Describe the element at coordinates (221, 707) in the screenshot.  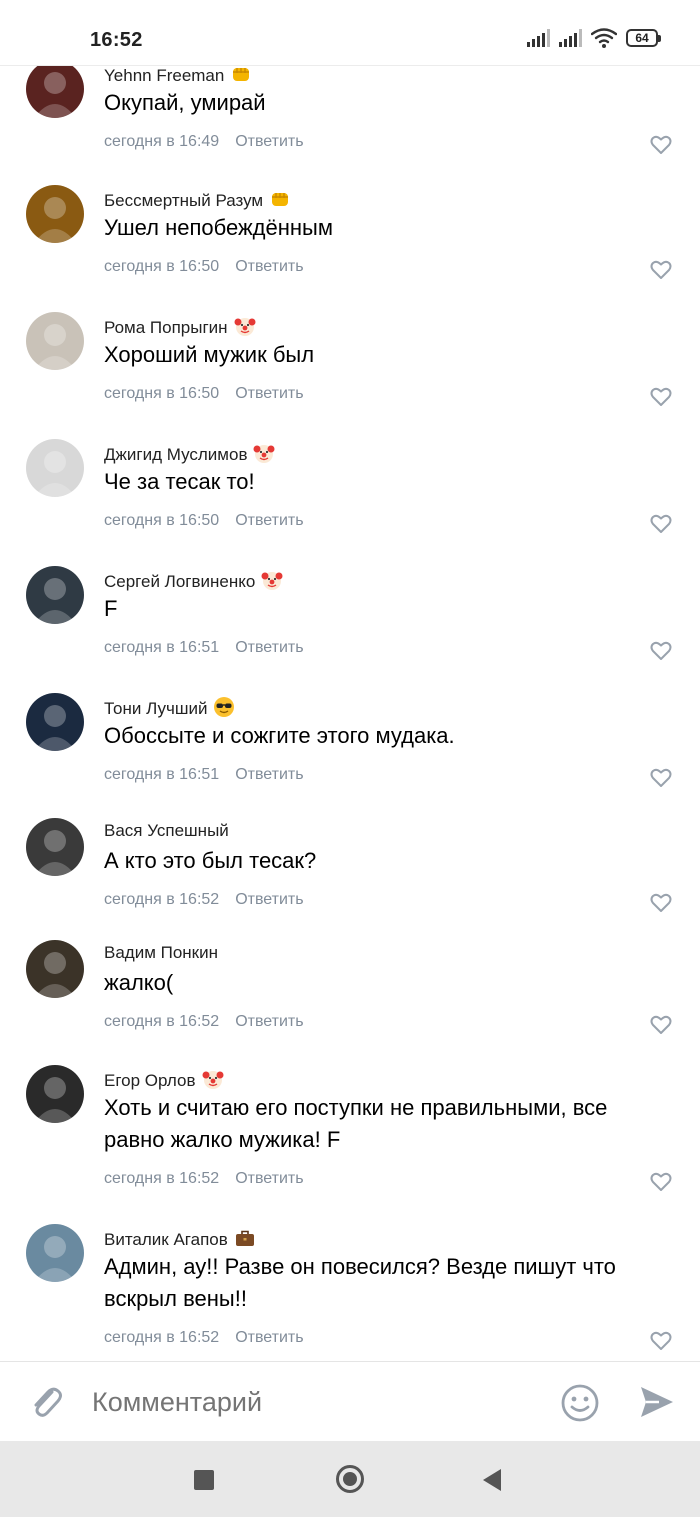
I see `sunglasses-emoji` at that location.